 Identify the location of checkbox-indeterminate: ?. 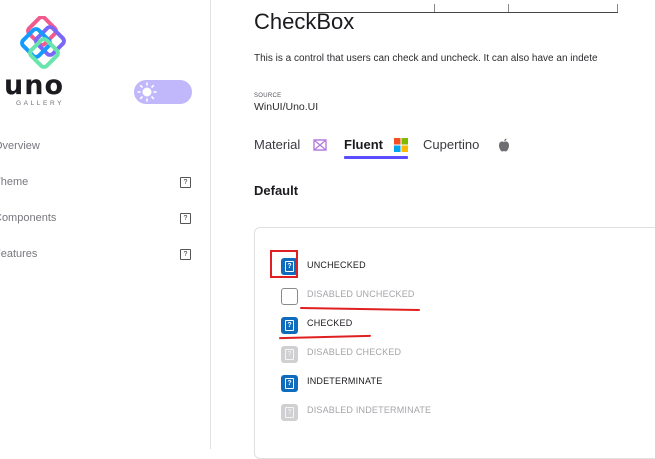
(289, 383).